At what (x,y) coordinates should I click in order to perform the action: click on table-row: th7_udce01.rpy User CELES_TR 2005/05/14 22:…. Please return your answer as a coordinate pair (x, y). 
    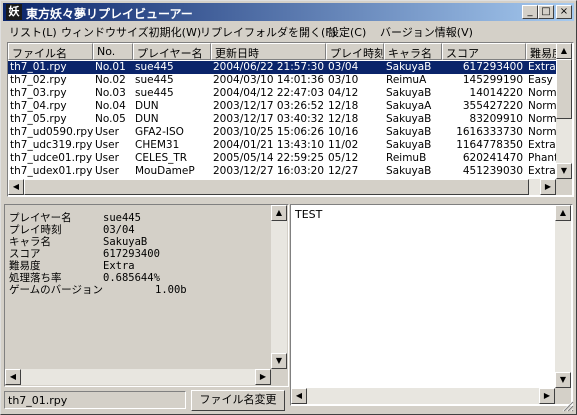
    Looking at the image, I should click on (282, 158).